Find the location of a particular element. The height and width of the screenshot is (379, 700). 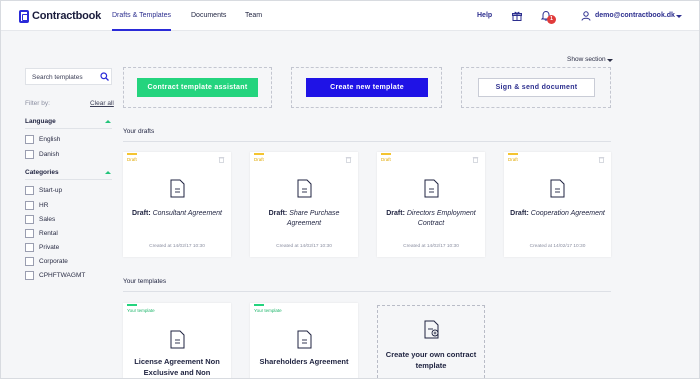

draft-name: Consultant Agreement is located at coordinates (187, 213).